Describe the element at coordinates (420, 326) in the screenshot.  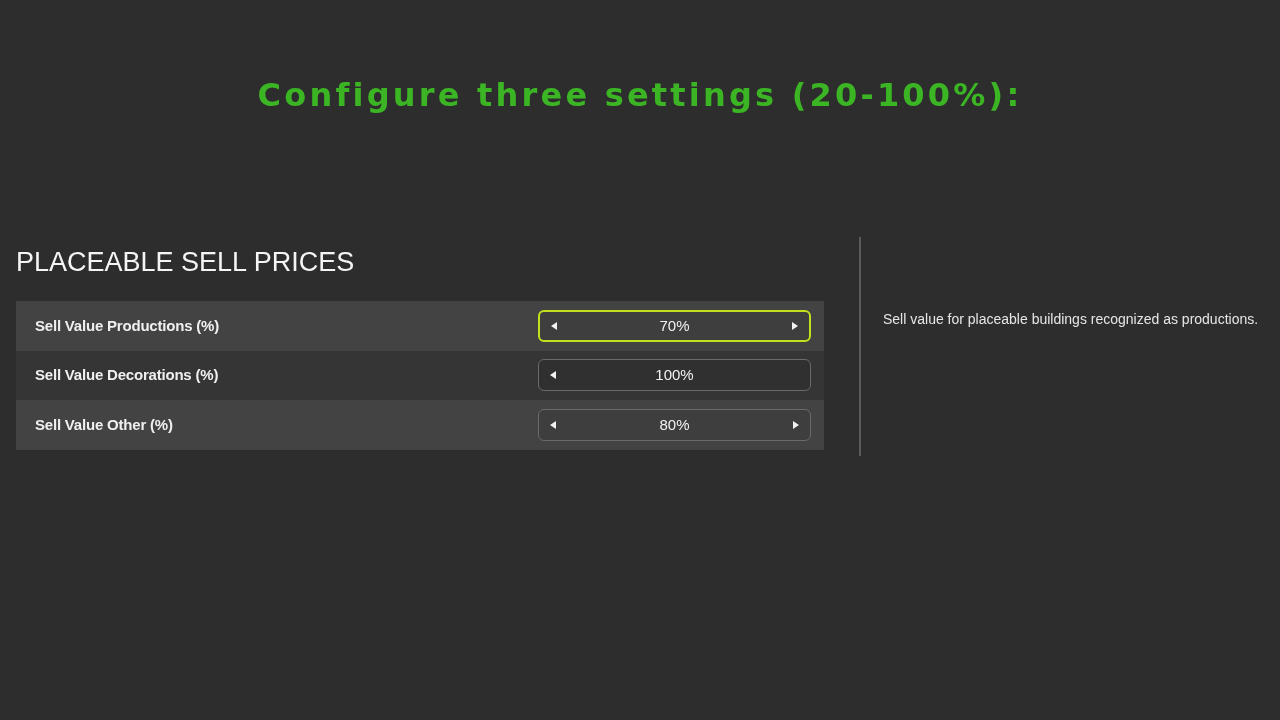
I see `setting-row: Sell Value Productions (%) 70%` at that location.